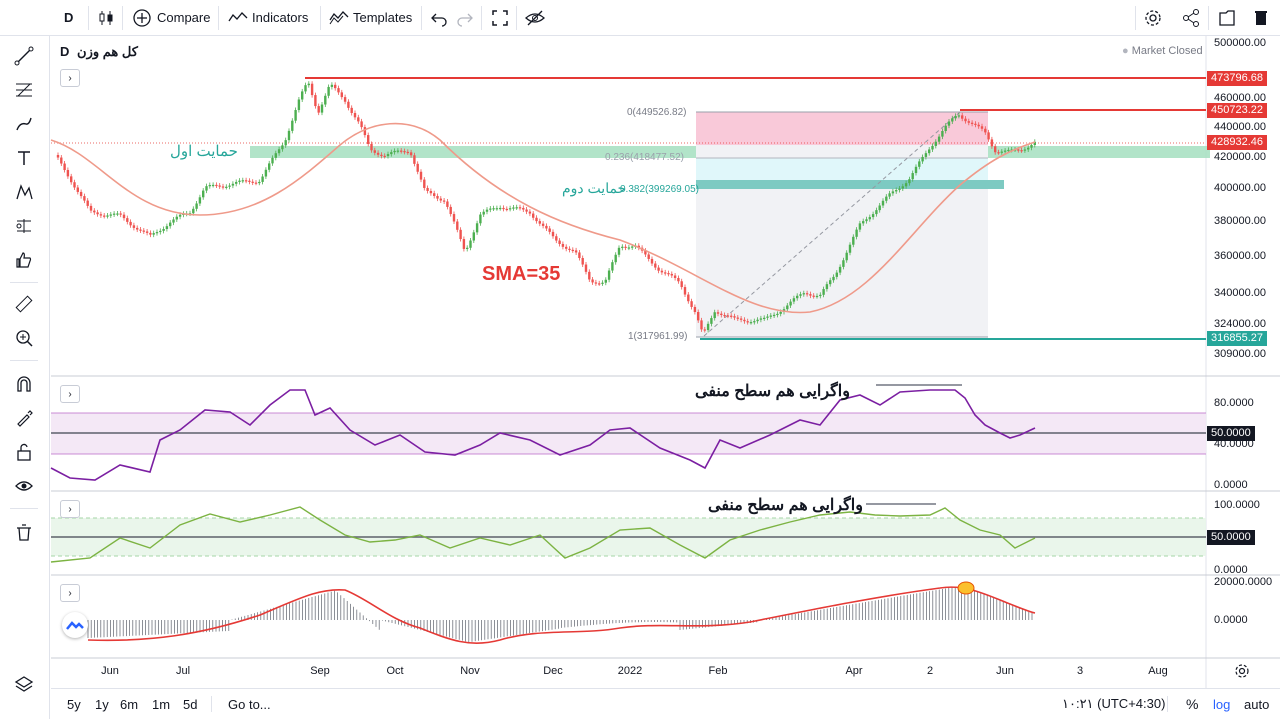 The width and height of the screenshot is (1280, 719). I want to click on range-5d: 5d, so click(190, 704).